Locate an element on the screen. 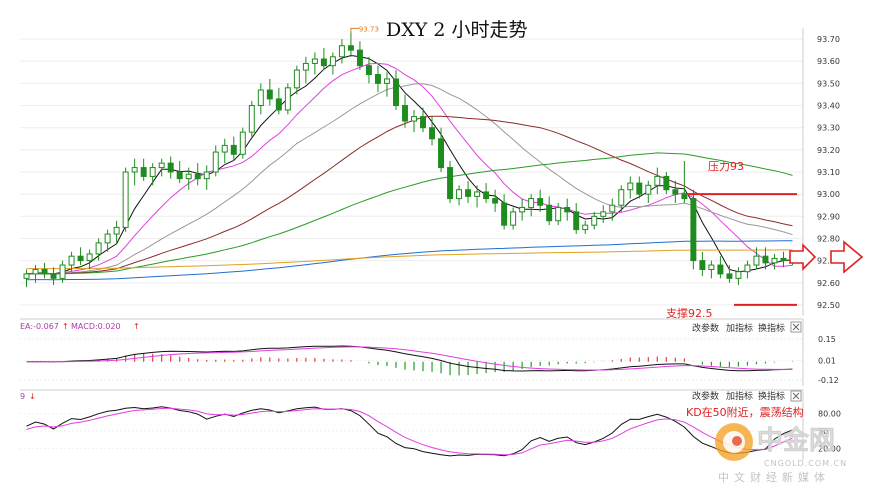  resistance-label: 压力93 is located at coordinates (726, 166).